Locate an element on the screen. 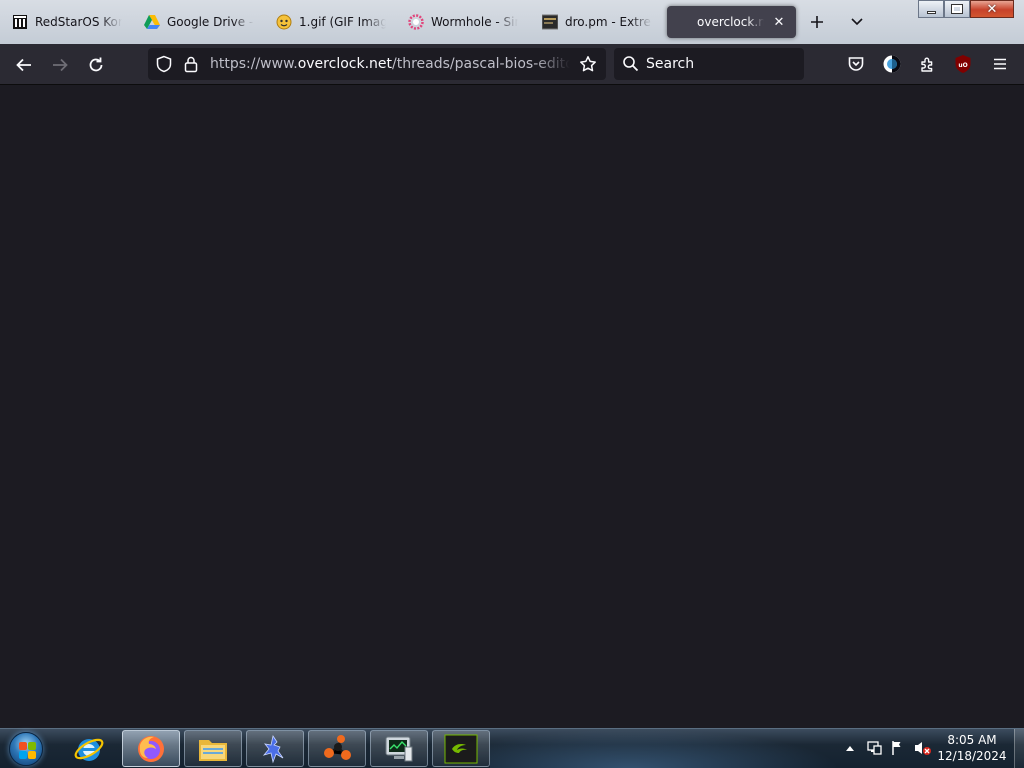 This screenshot has width=1024, height=768. firefox-icon is located at coordinates (151, 748).